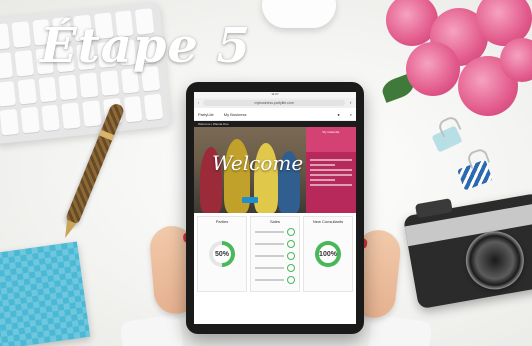 This screenshot has height=346, width=532. Describe the element at coordinates (338, 114) in the screenshot. I see `cart-icon: ●` at that location.